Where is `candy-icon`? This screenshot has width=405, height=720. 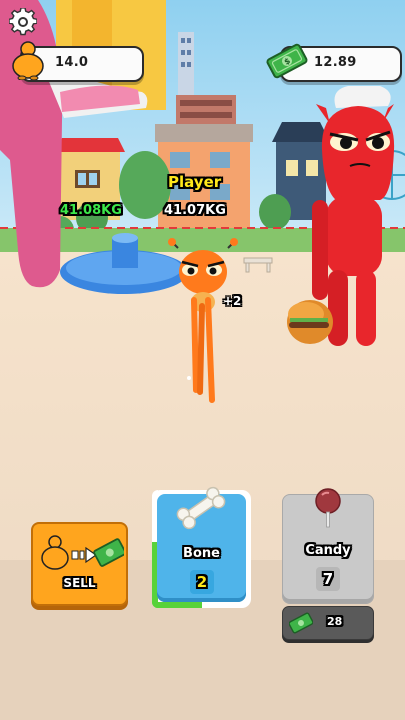 candy-icon is located at coordinates (328, 508).